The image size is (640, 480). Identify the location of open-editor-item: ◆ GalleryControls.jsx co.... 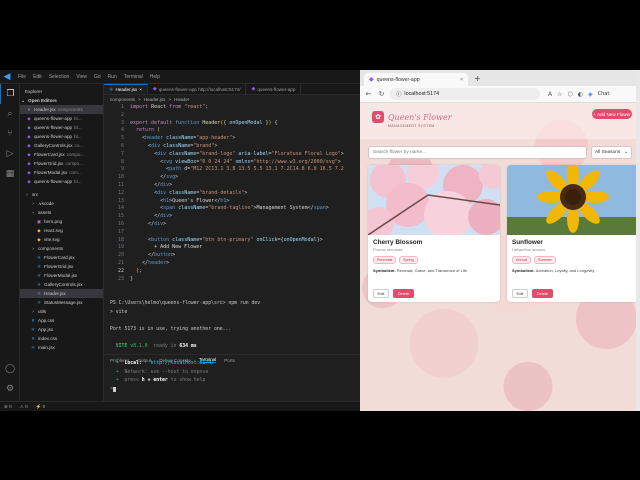
(61, 145).